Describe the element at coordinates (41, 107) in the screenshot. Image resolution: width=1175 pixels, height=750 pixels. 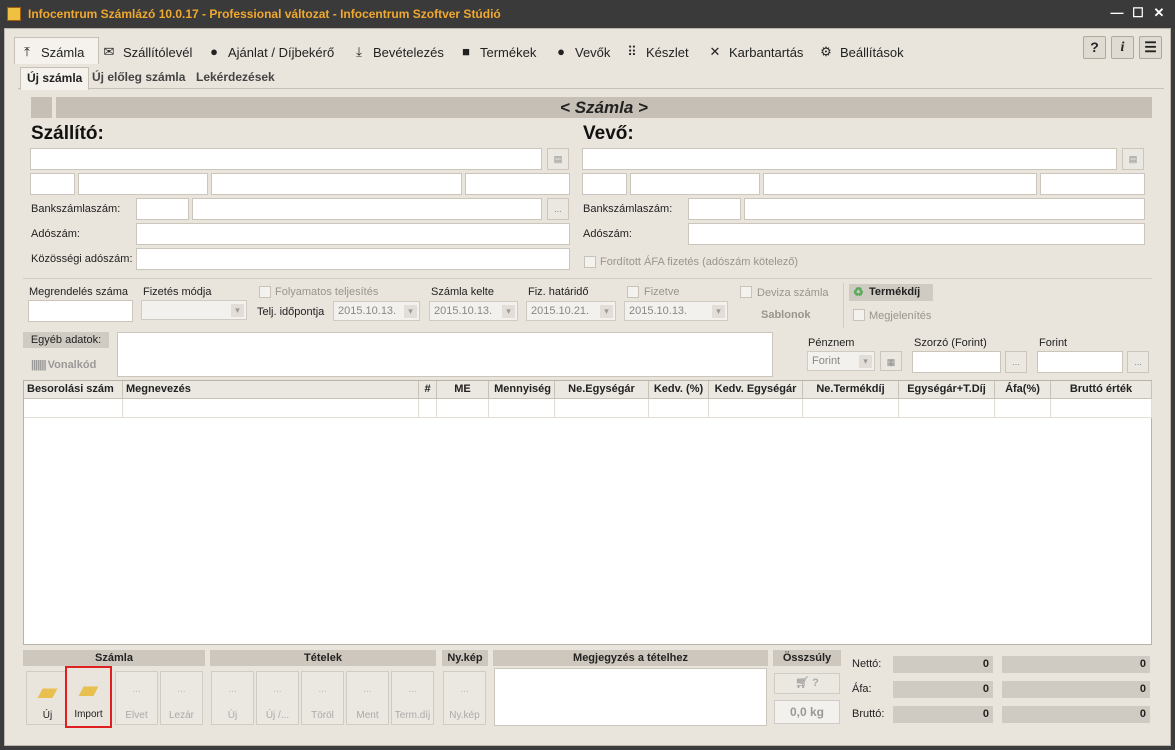
I see `banner-toggle` at that location.